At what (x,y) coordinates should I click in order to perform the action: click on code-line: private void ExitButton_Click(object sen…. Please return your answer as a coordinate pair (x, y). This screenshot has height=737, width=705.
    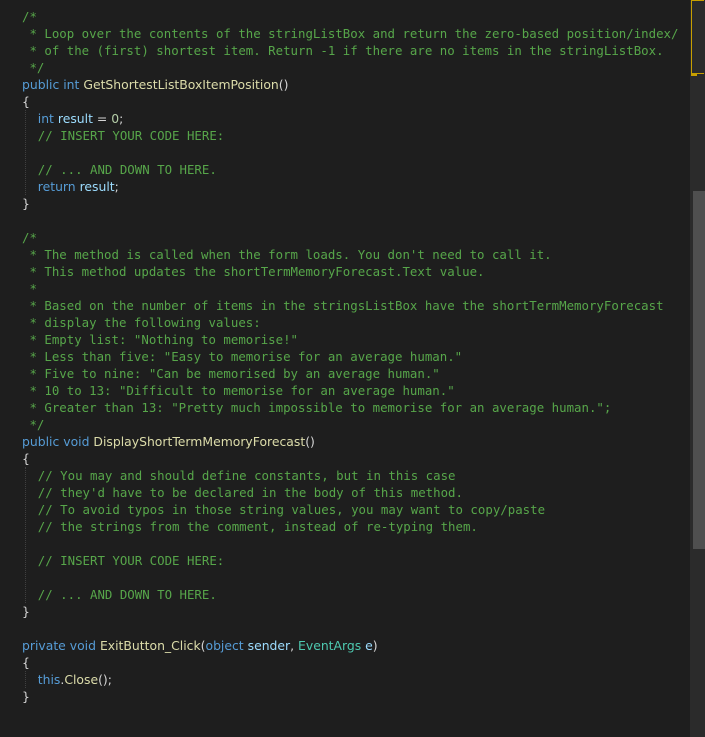
    Looking at the image, I should click on (356, 645).